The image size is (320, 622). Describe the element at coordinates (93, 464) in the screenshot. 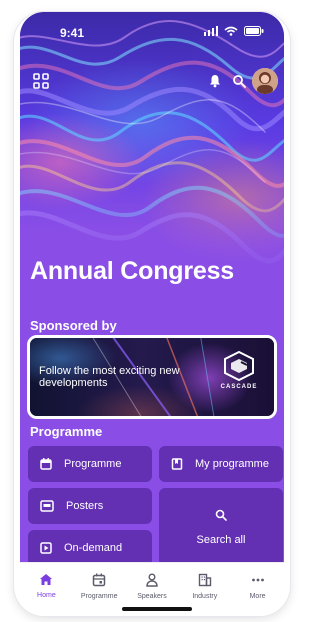

I see `programme-button-label: Programme` at that location.